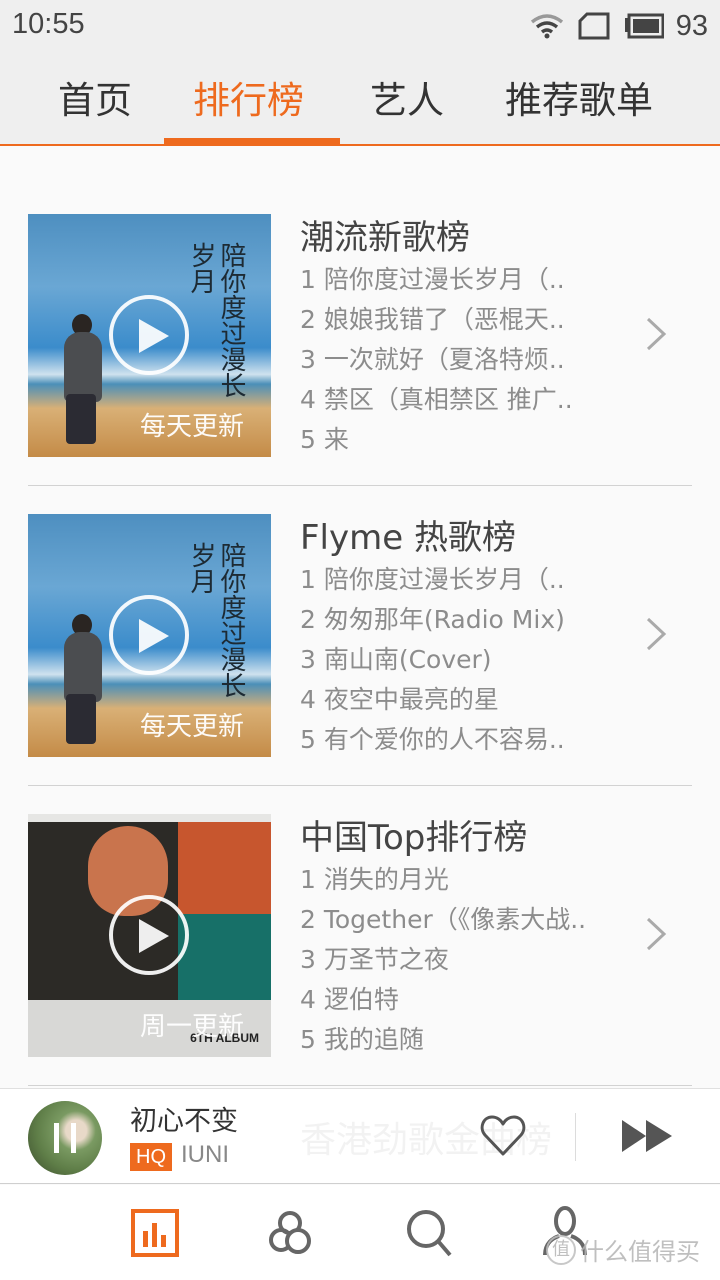 This screenshot has height=1280, width=720. What do you see at coordinates (432, 619) in the screenshot?
I see `song-item: 2 匆匆那年(Radio Mix)` at bounding box center [432, 619].